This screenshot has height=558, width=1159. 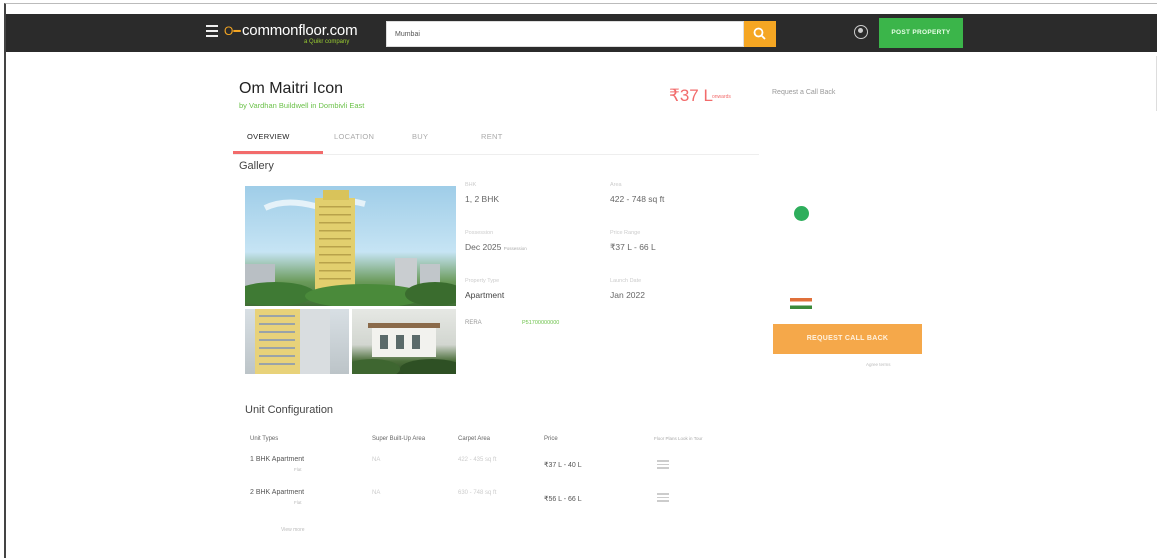 I want to click on callback-terms-note: Agree terms, so click(x=878, y=364).